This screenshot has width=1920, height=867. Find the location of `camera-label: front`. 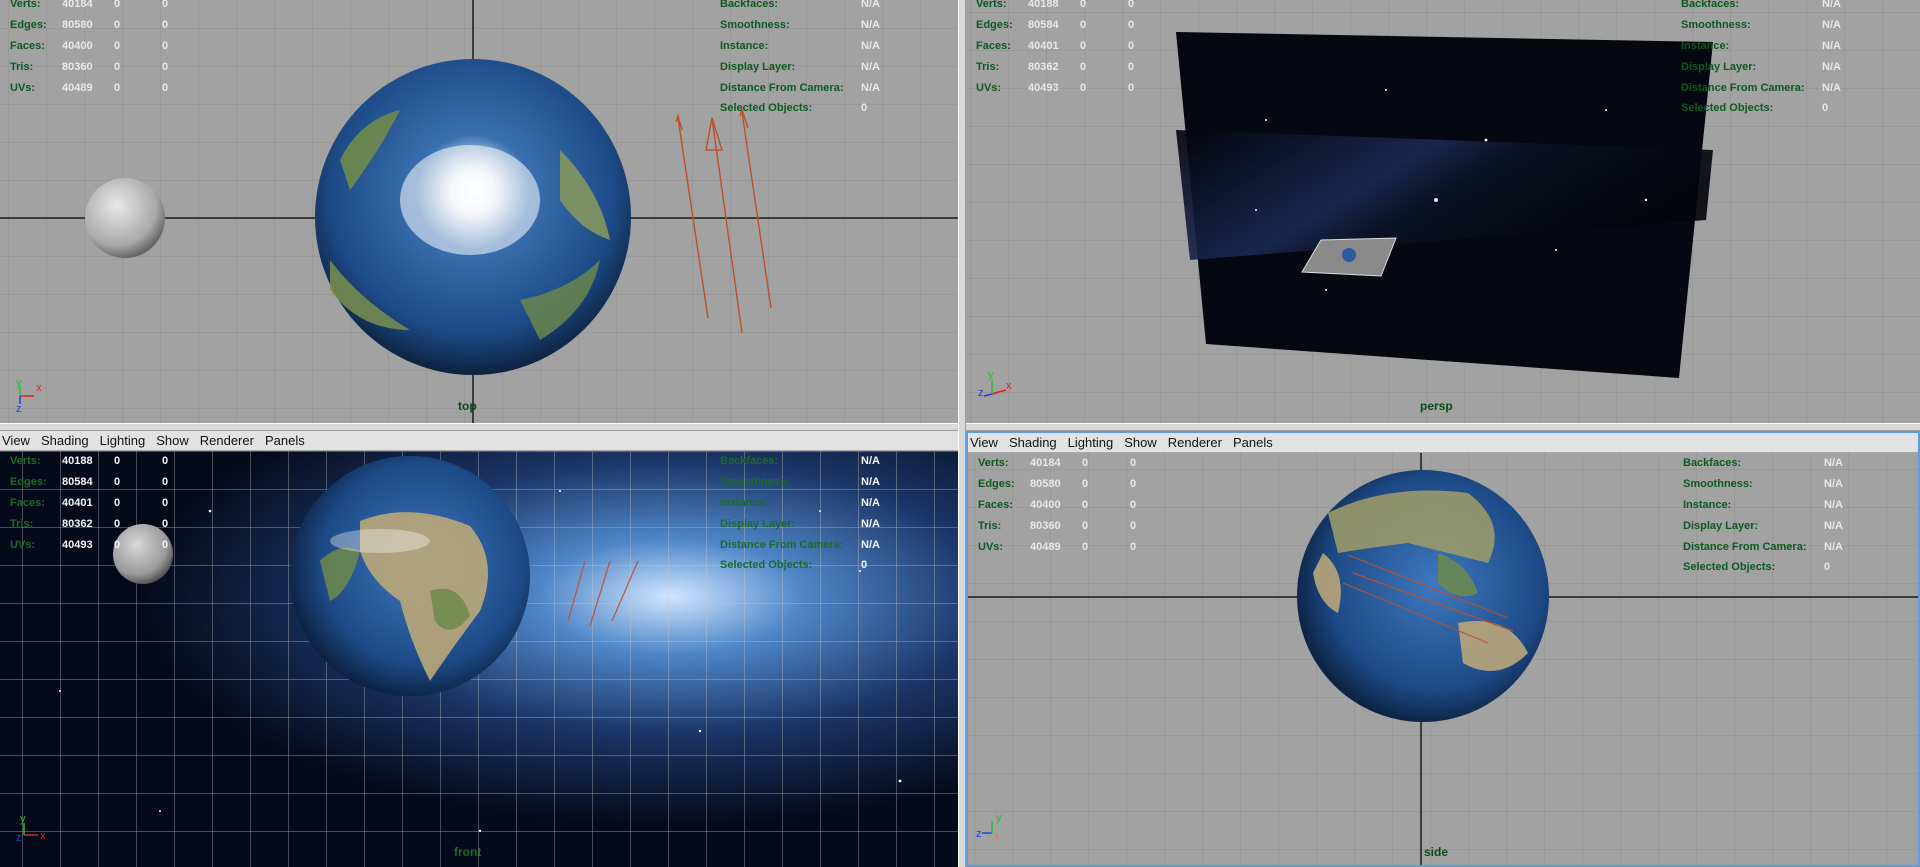

camera-label: front is located at coordinates (468, 852).